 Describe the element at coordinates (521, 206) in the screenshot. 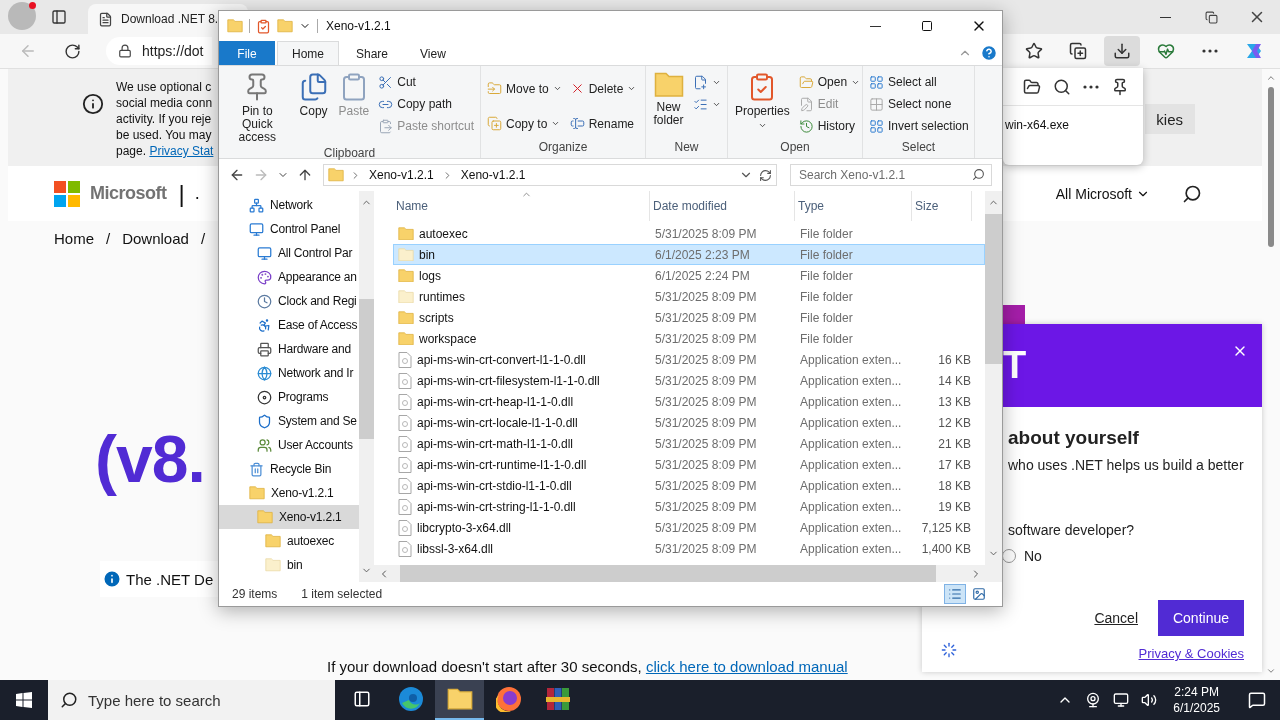

I see `column-header: Name` at that location.